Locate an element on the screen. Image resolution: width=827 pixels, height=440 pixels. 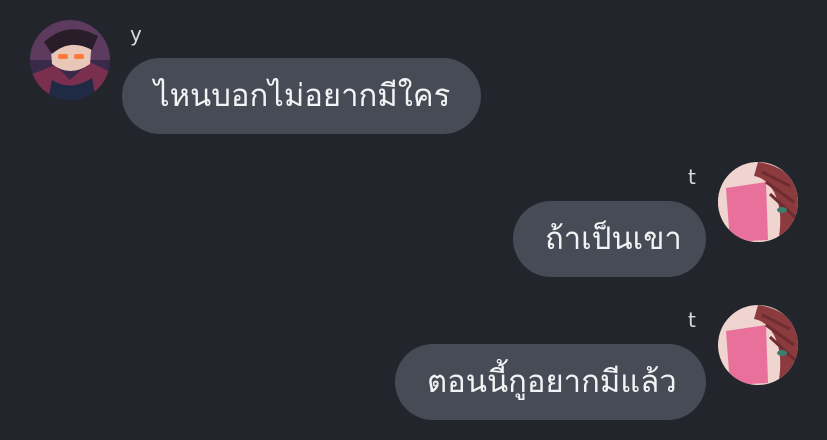
sender-name-y: y is located at coordinates (136, 34).